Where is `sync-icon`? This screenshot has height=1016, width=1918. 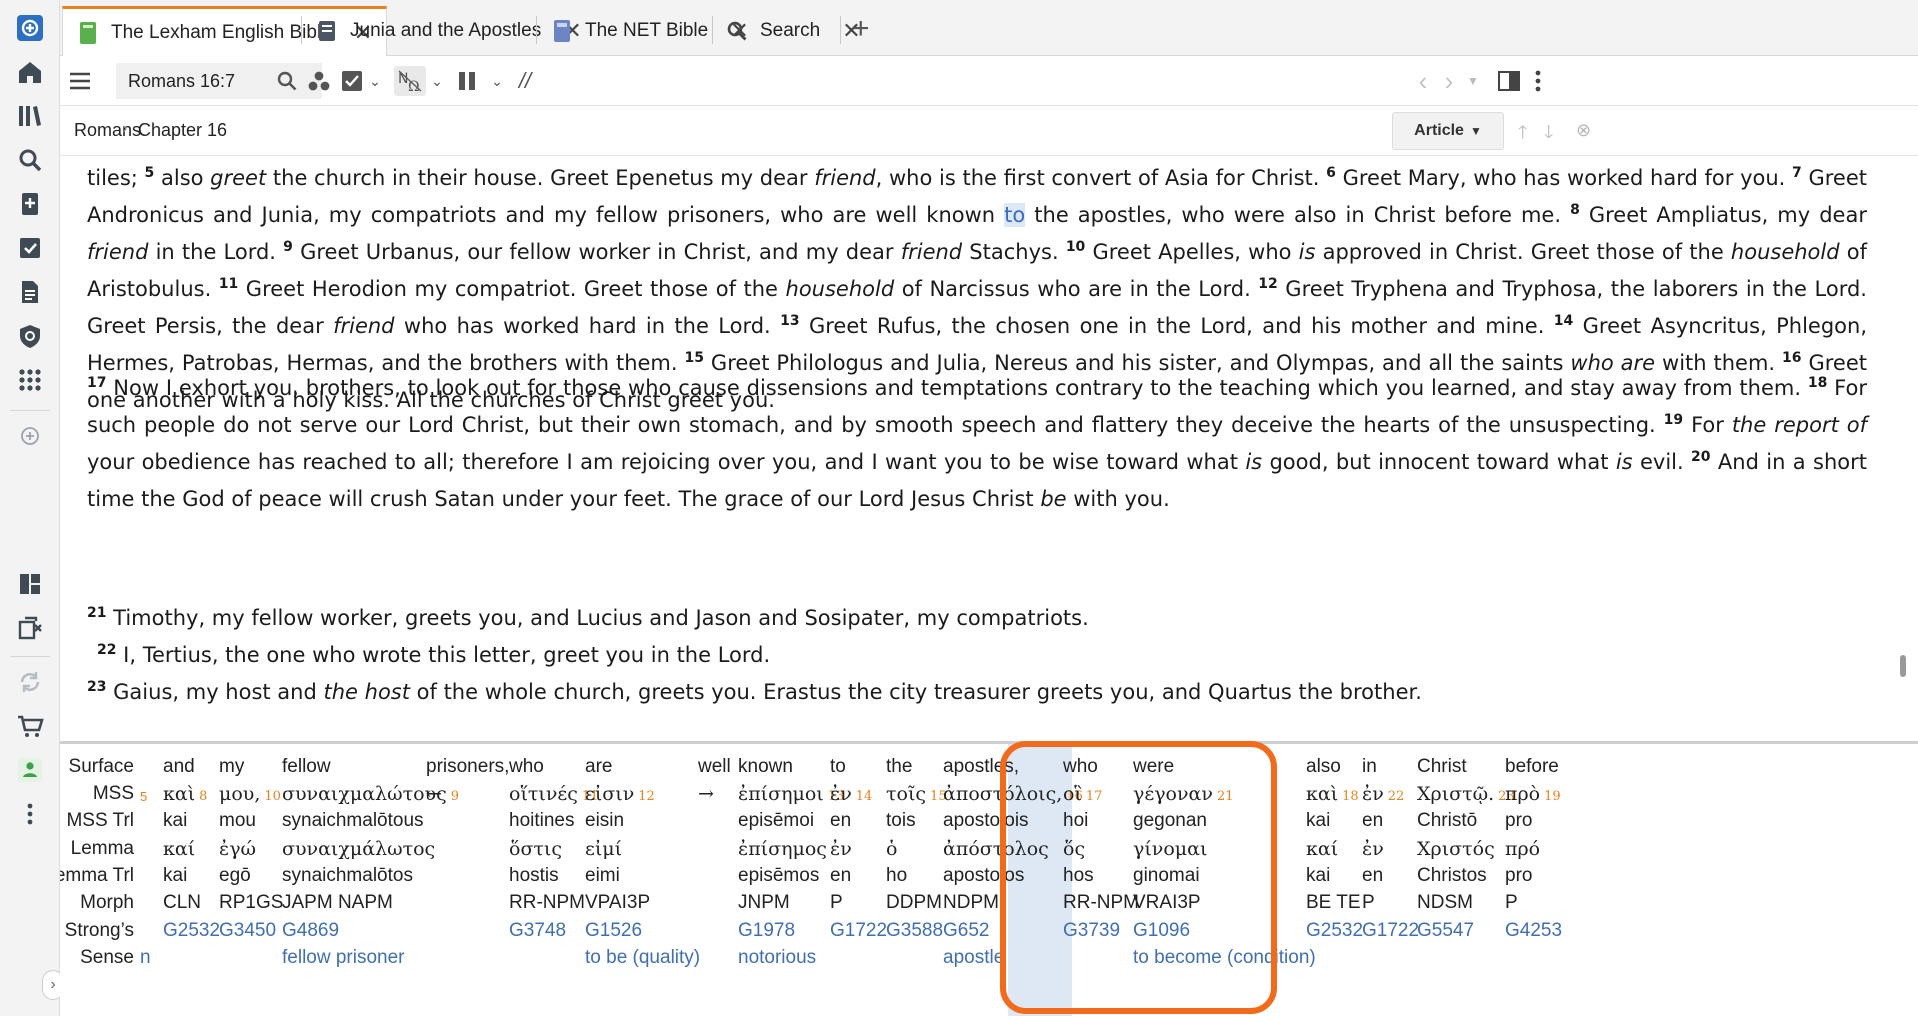
sync-icon is located at coordinates (30, 682).